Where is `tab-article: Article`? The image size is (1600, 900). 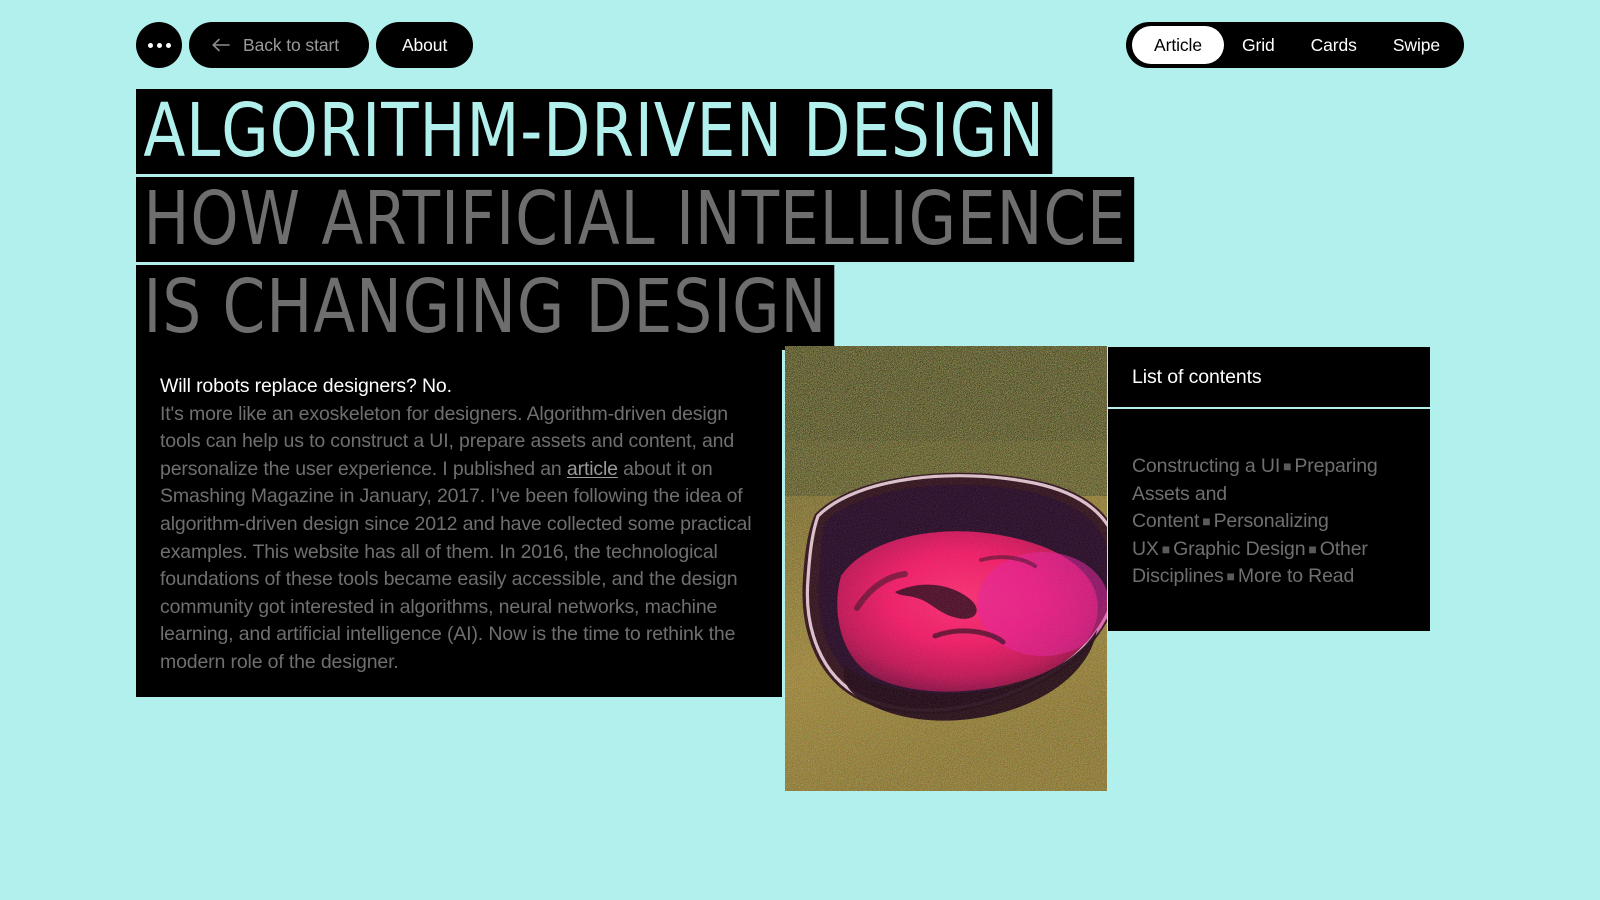 tab-article: Article is located at coordinates (1178, 45).